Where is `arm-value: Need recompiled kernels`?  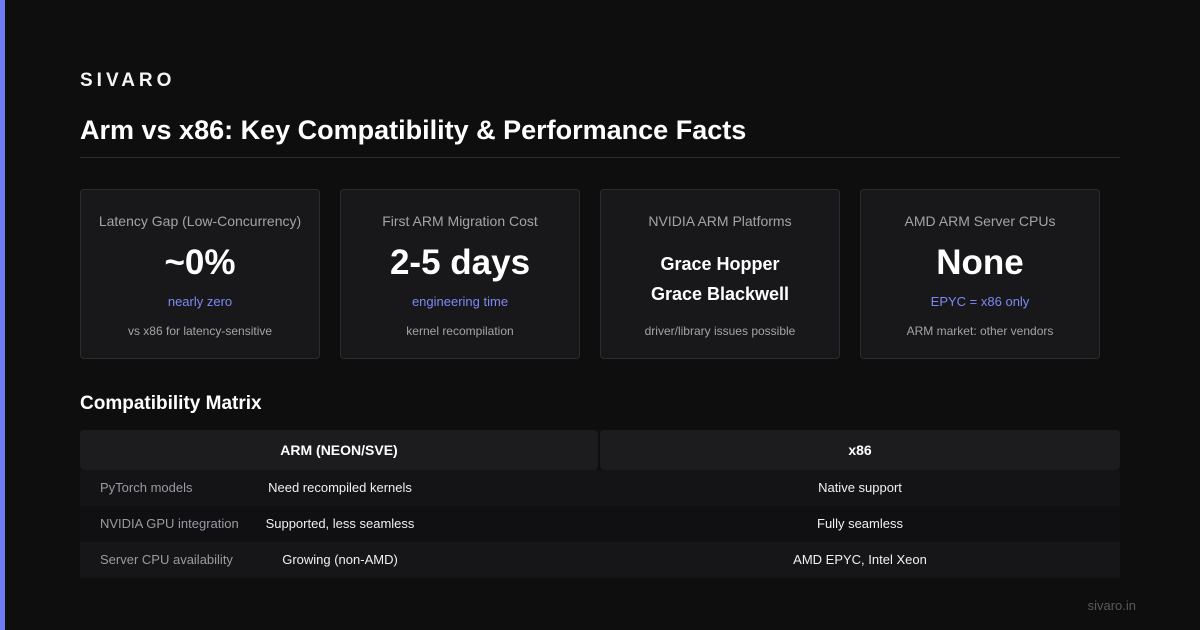 arm-value: Need recompiled kernels is located at coordinates (340, 487).